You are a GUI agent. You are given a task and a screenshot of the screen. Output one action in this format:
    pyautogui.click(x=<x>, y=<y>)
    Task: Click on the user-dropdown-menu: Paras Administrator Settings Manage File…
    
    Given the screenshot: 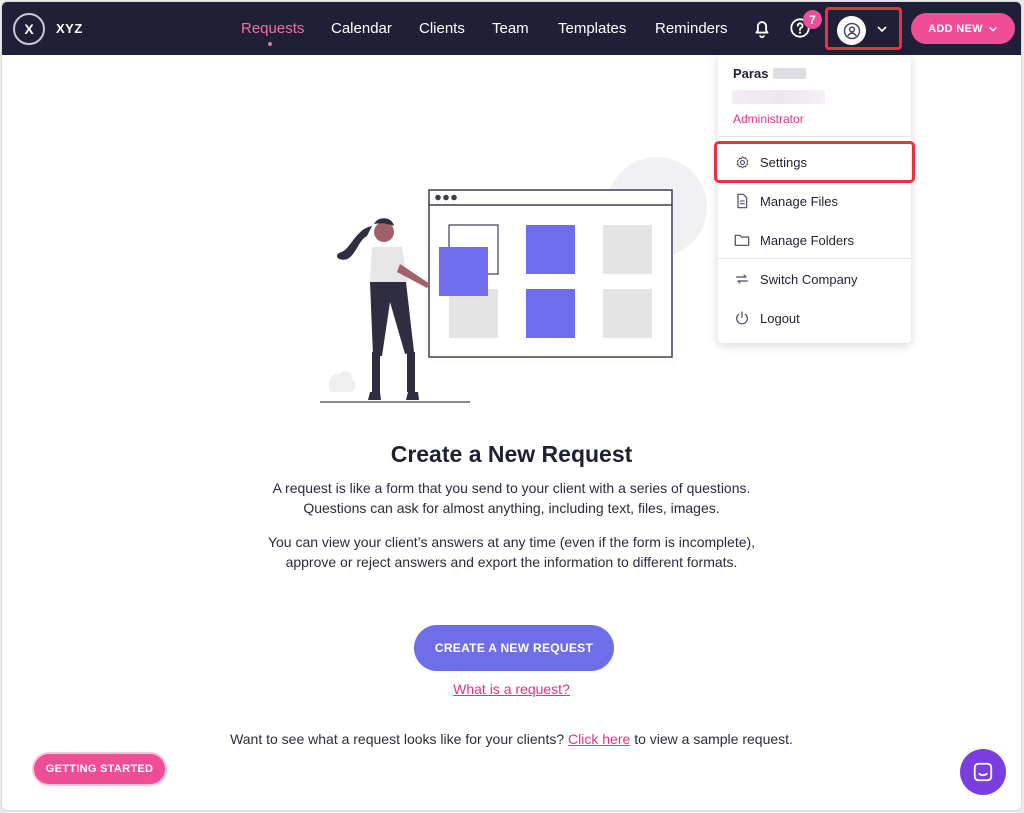 What is the action you would take?
    pyautogui.click(x=814, y=199)
    